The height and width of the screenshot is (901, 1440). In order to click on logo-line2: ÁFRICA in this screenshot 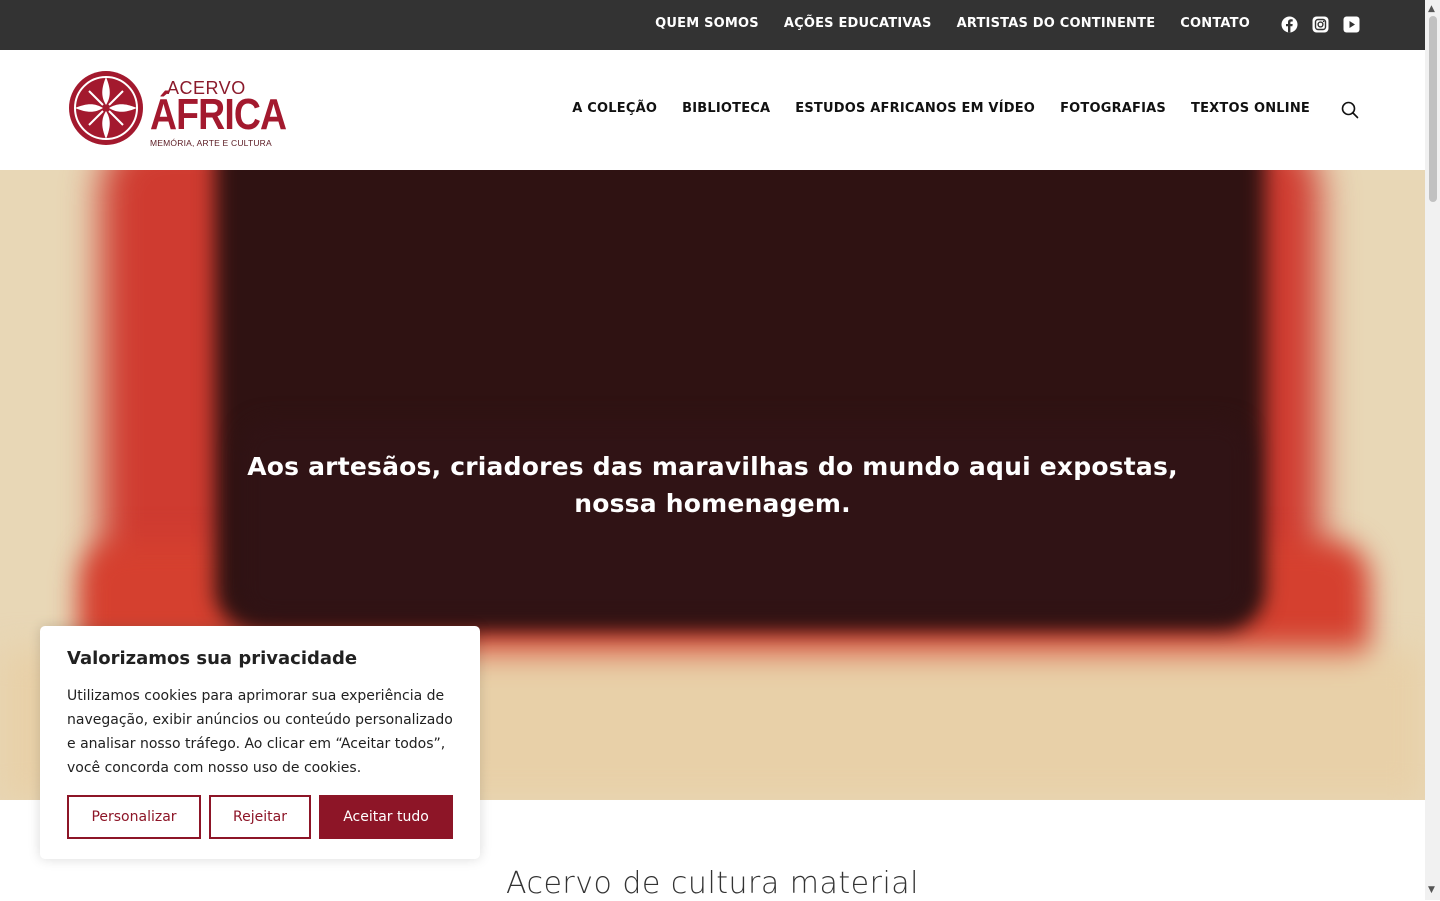, I will do `click(218, 114)`.